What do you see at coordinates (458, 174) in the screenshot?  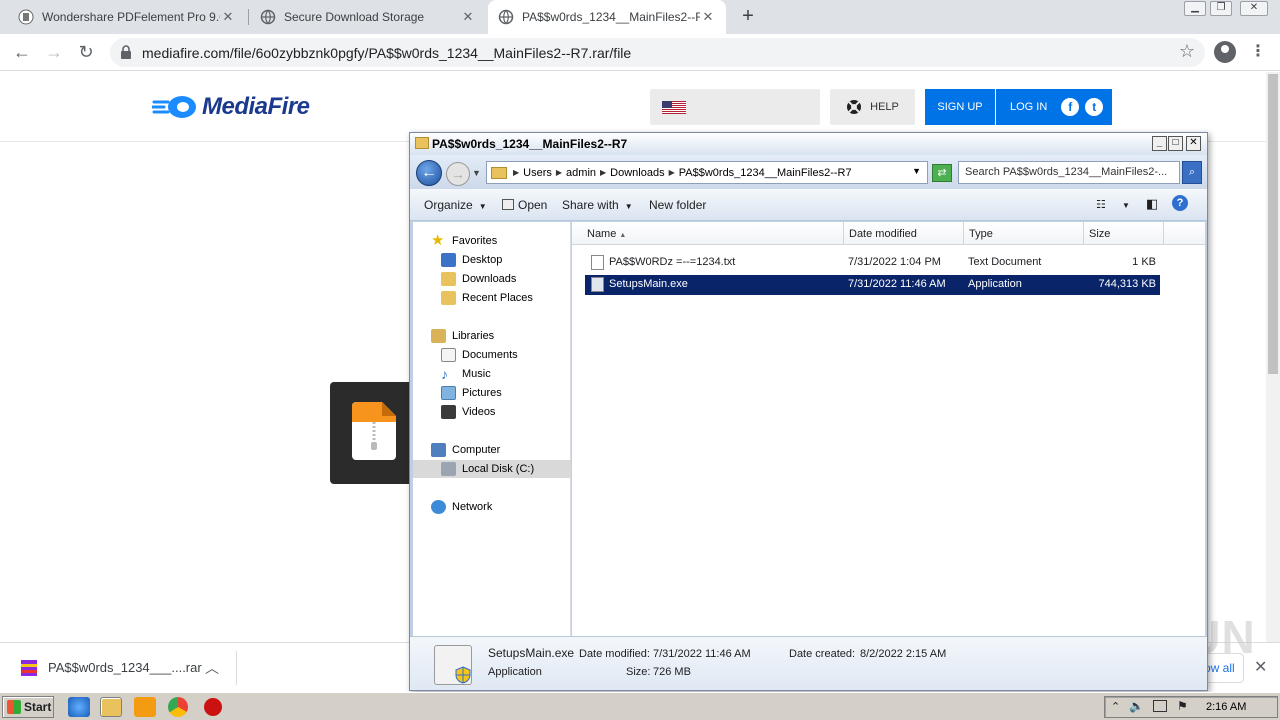 I see `explorer-forward-icon: →` at bounding box center [458, 174].